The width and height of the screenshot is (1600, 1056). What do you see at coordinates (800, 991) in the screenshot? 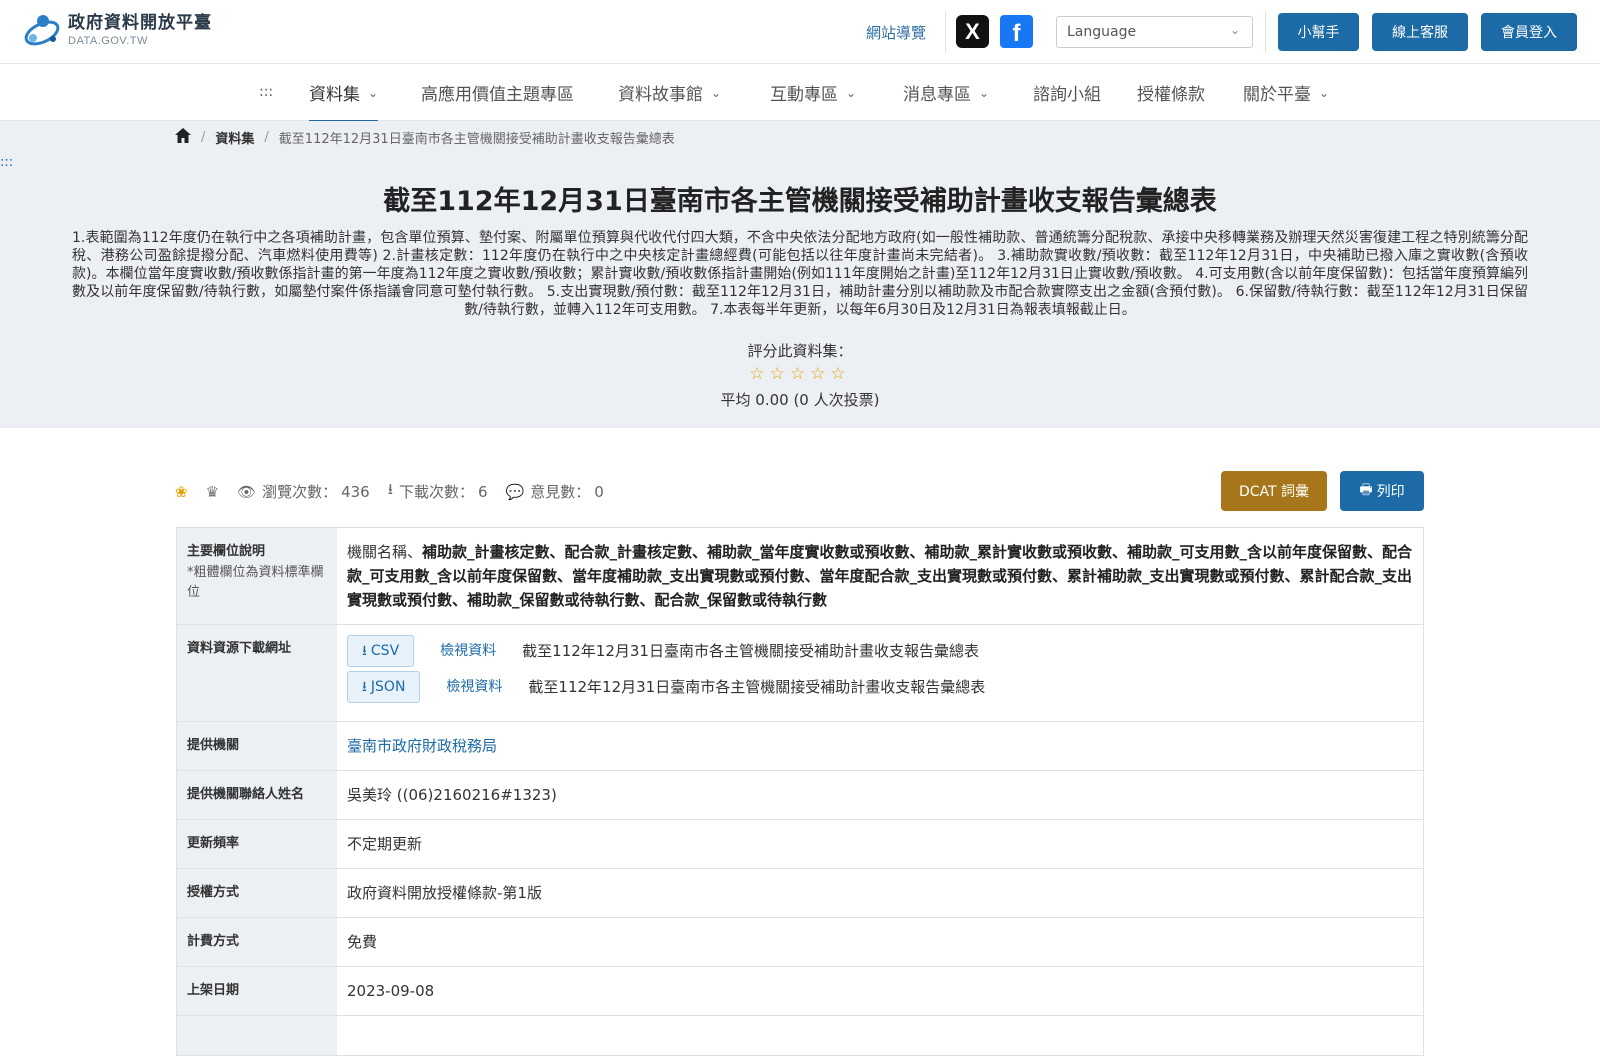
I see `table-row: 上架日期 2023-09-08` at bounding box center [800, 991].